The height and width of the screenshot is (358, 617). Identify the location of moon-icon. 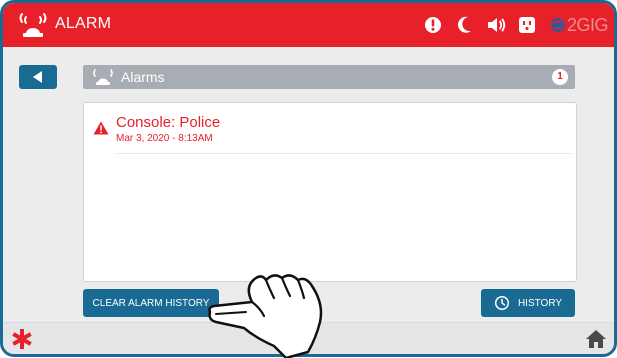
(465, 25).